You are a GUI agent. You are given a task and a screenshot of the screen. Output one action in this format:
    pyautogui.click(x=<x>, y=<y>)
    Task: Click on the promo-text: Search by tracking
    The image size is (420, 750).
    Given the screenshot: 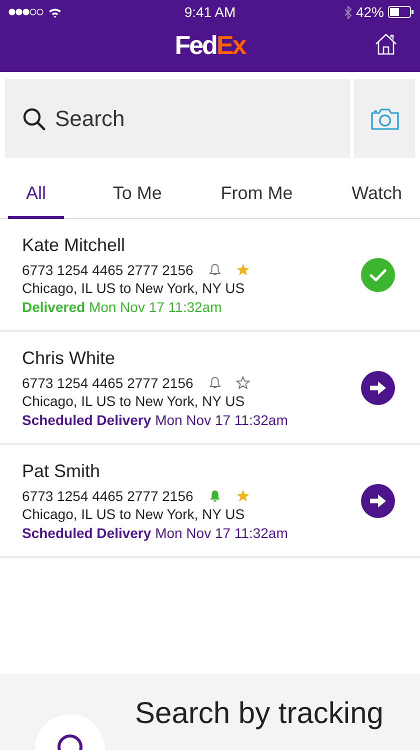 What is the action you would take?
    pyautogui.click(x=259, y=714)
    